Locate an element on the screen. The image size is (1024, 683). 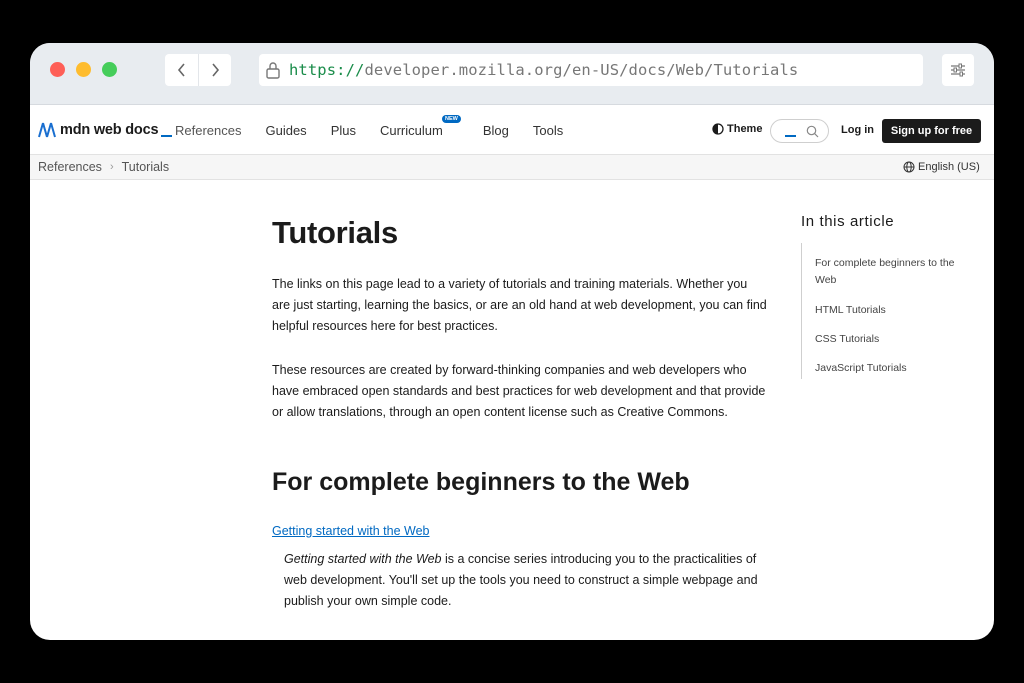
toc-title: In this article is located at coordinates (848, 221).